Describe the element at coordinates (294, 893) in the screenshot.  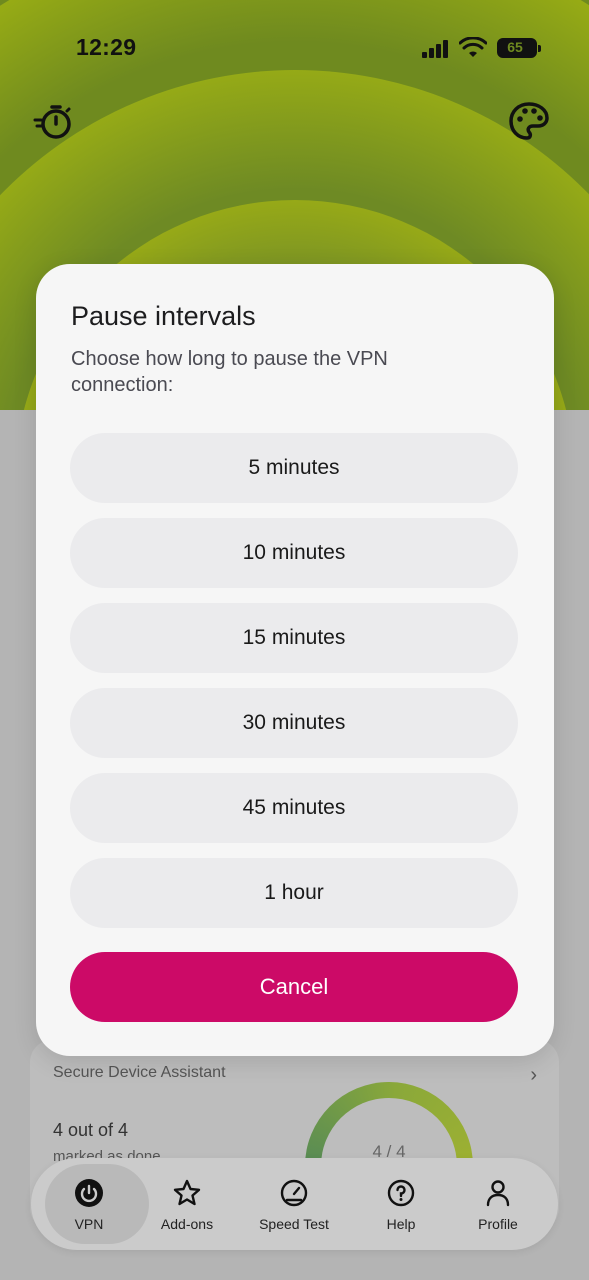
I see `option-1-hour: 1 hour` at that location.